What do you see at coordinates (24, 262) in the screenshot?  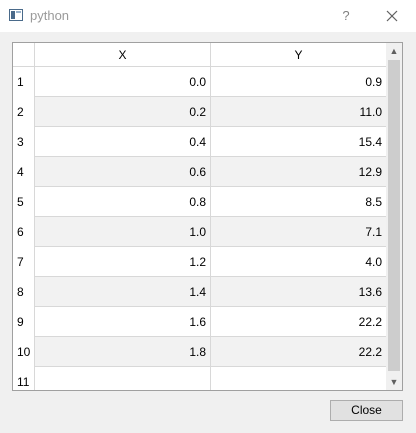 I see `row-header: 7` at bounding box center [24, 262].